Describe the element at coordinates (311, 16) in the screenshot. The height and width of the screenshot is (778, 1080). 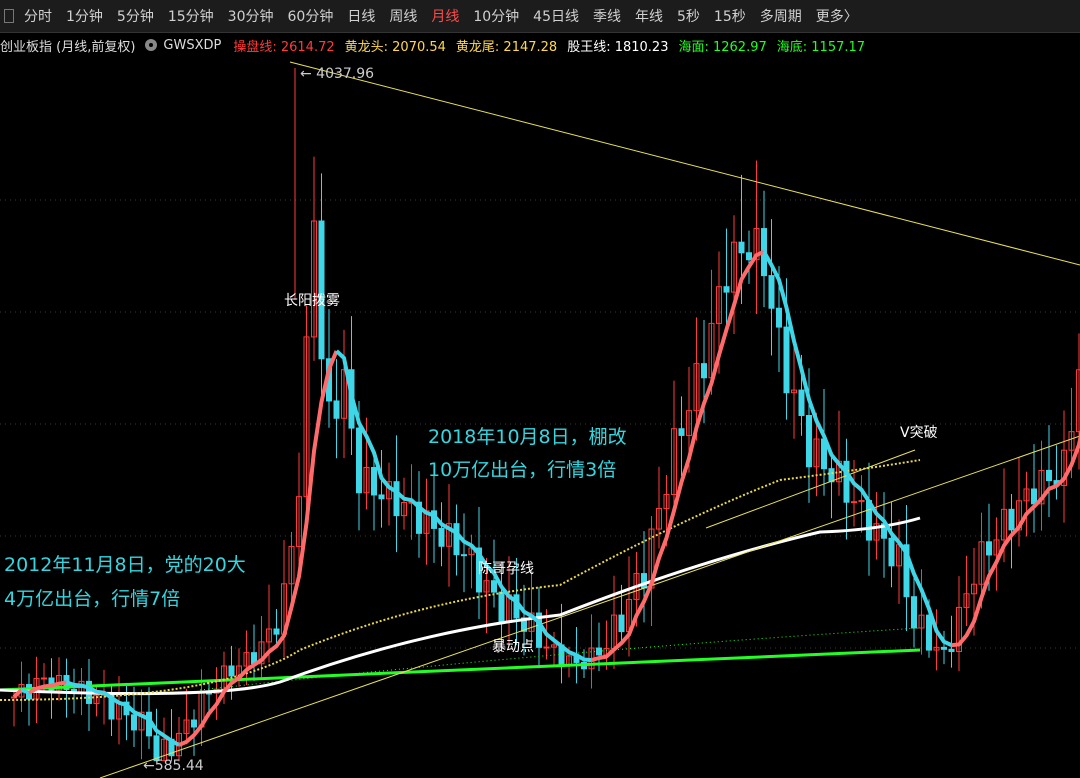
I see `tab-5: 60分钟` at that location.